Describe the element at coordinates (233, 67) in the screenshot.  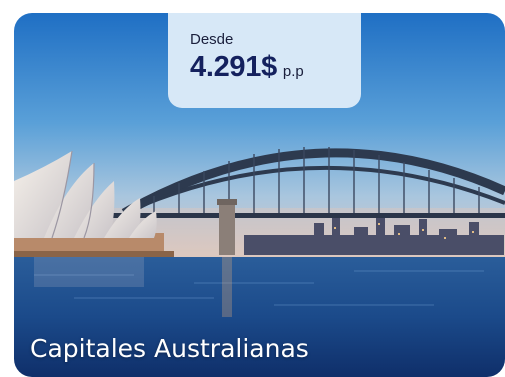
I see `price-amount: 4.291$` at that location.